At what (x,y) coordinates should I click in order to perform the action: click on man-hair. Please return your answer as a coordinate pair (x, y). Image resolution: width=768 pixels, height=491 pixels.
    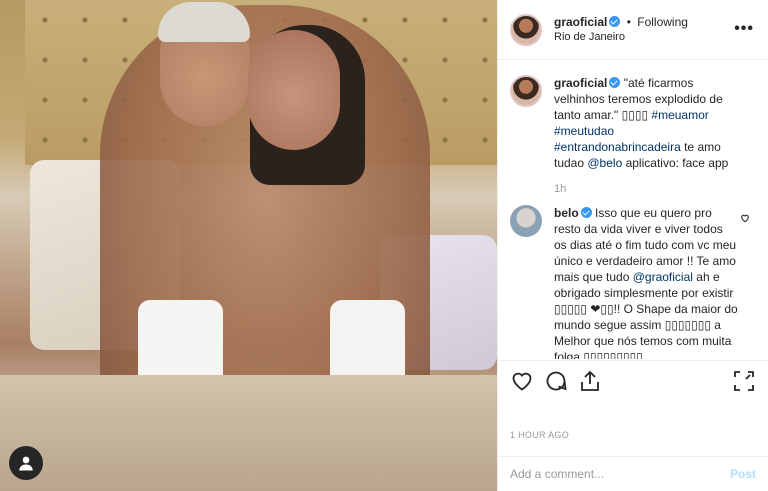
    Looking at the image, I should click on (204, 22).